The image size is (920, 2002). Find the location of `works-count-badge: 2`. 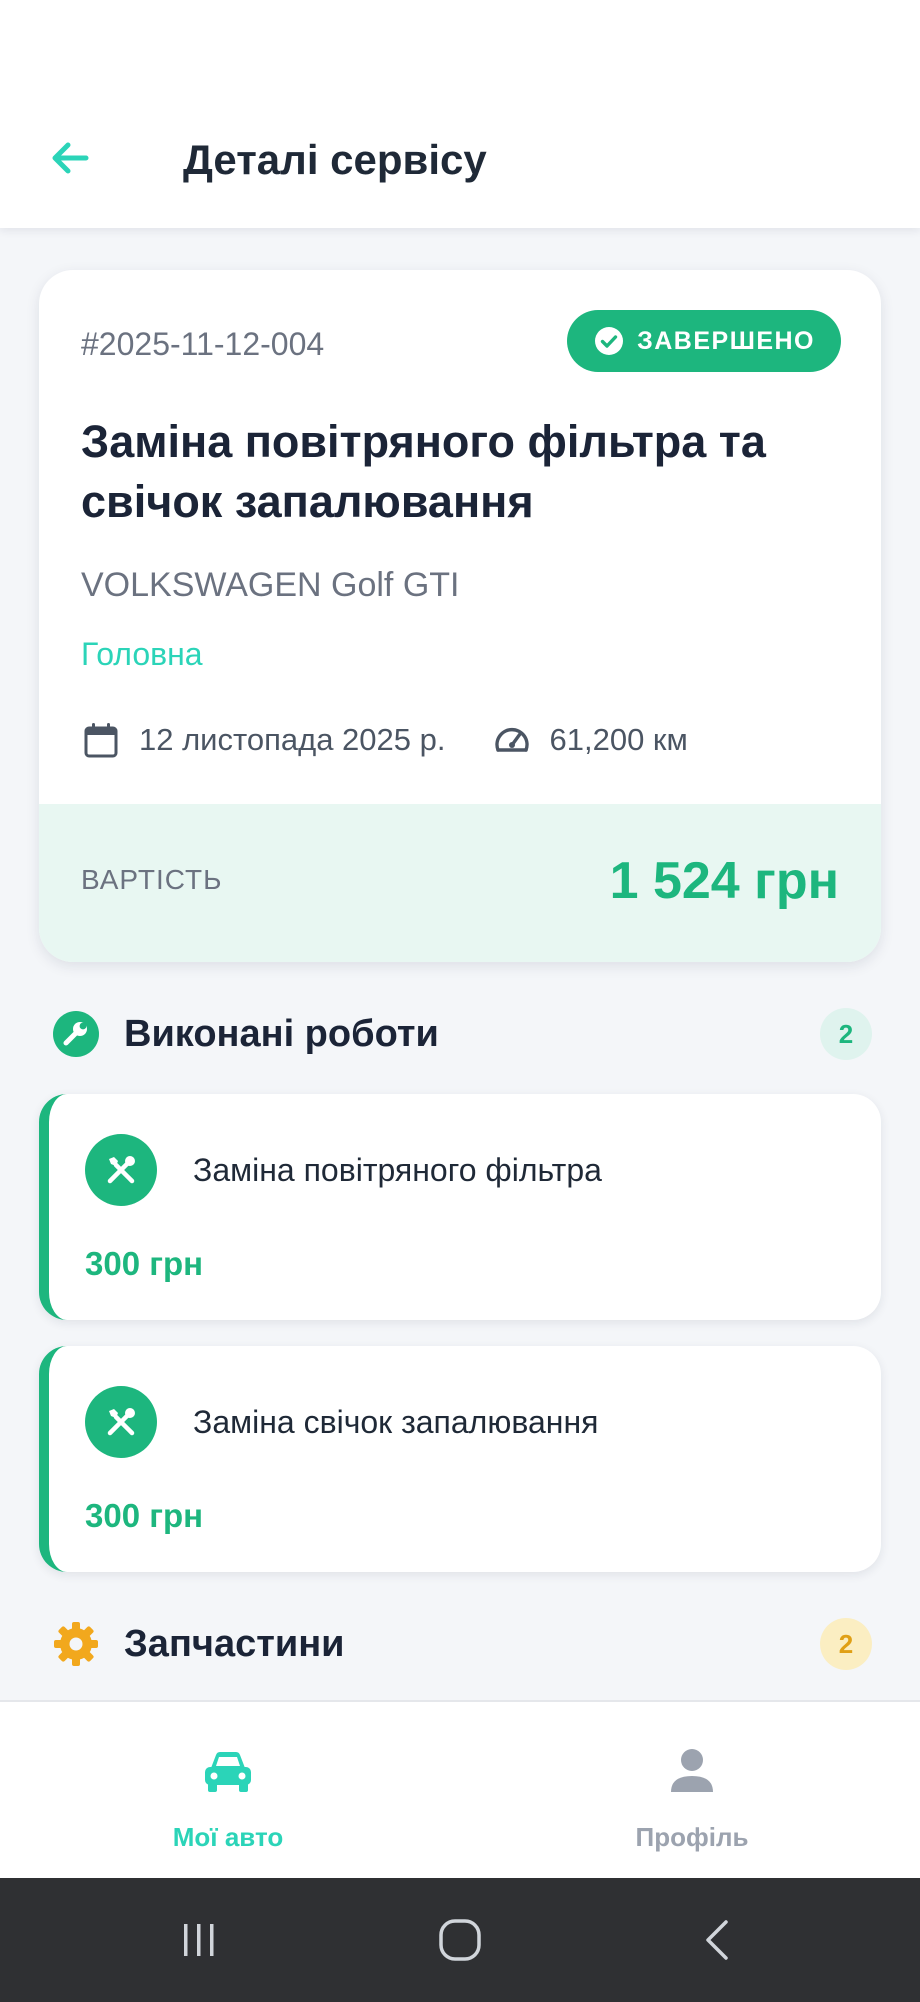

works-count-badge: 2 is located at coordinates (846, 1034).